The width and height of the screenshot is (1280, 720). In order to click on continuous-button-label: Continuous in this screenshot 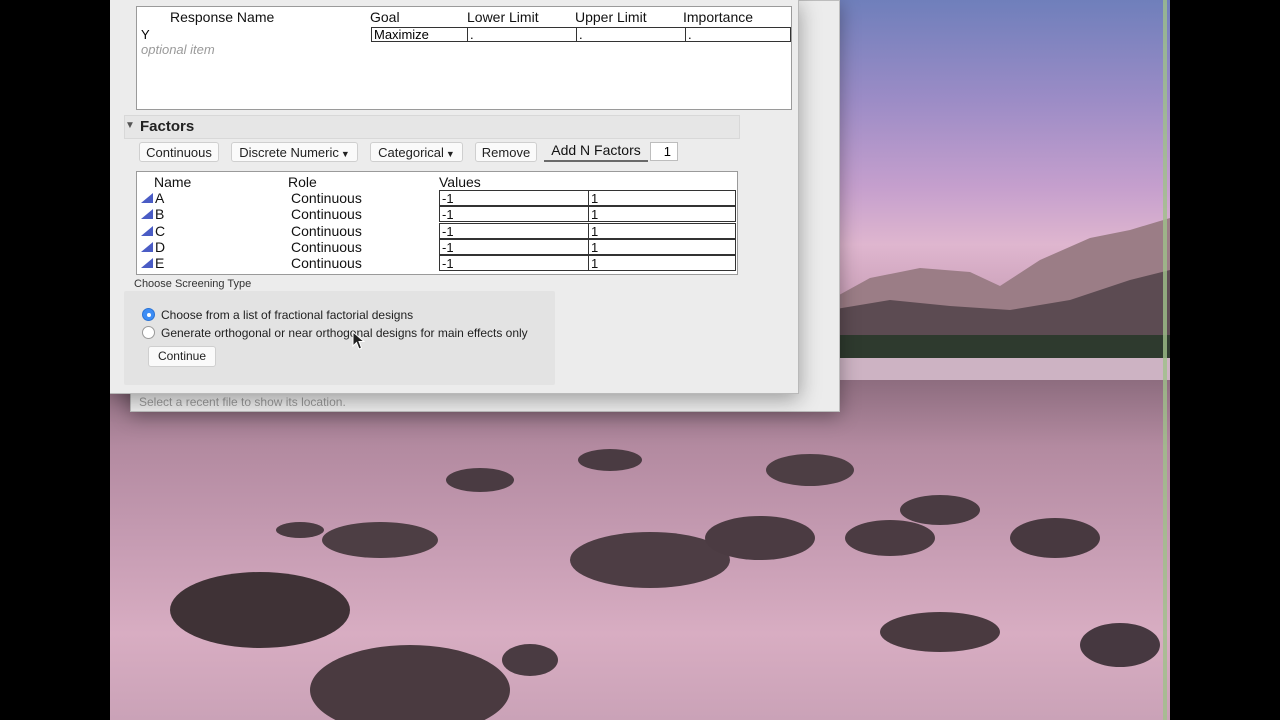, I will do `click(179, 152)`.